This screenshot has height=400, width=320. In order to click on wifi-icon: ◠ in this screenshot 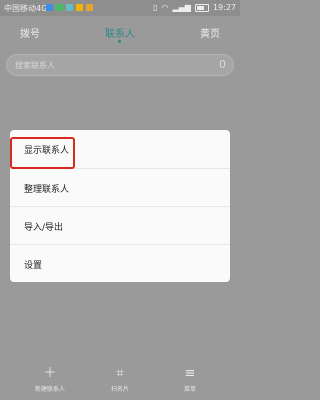, I will do `click(165, 7)`.